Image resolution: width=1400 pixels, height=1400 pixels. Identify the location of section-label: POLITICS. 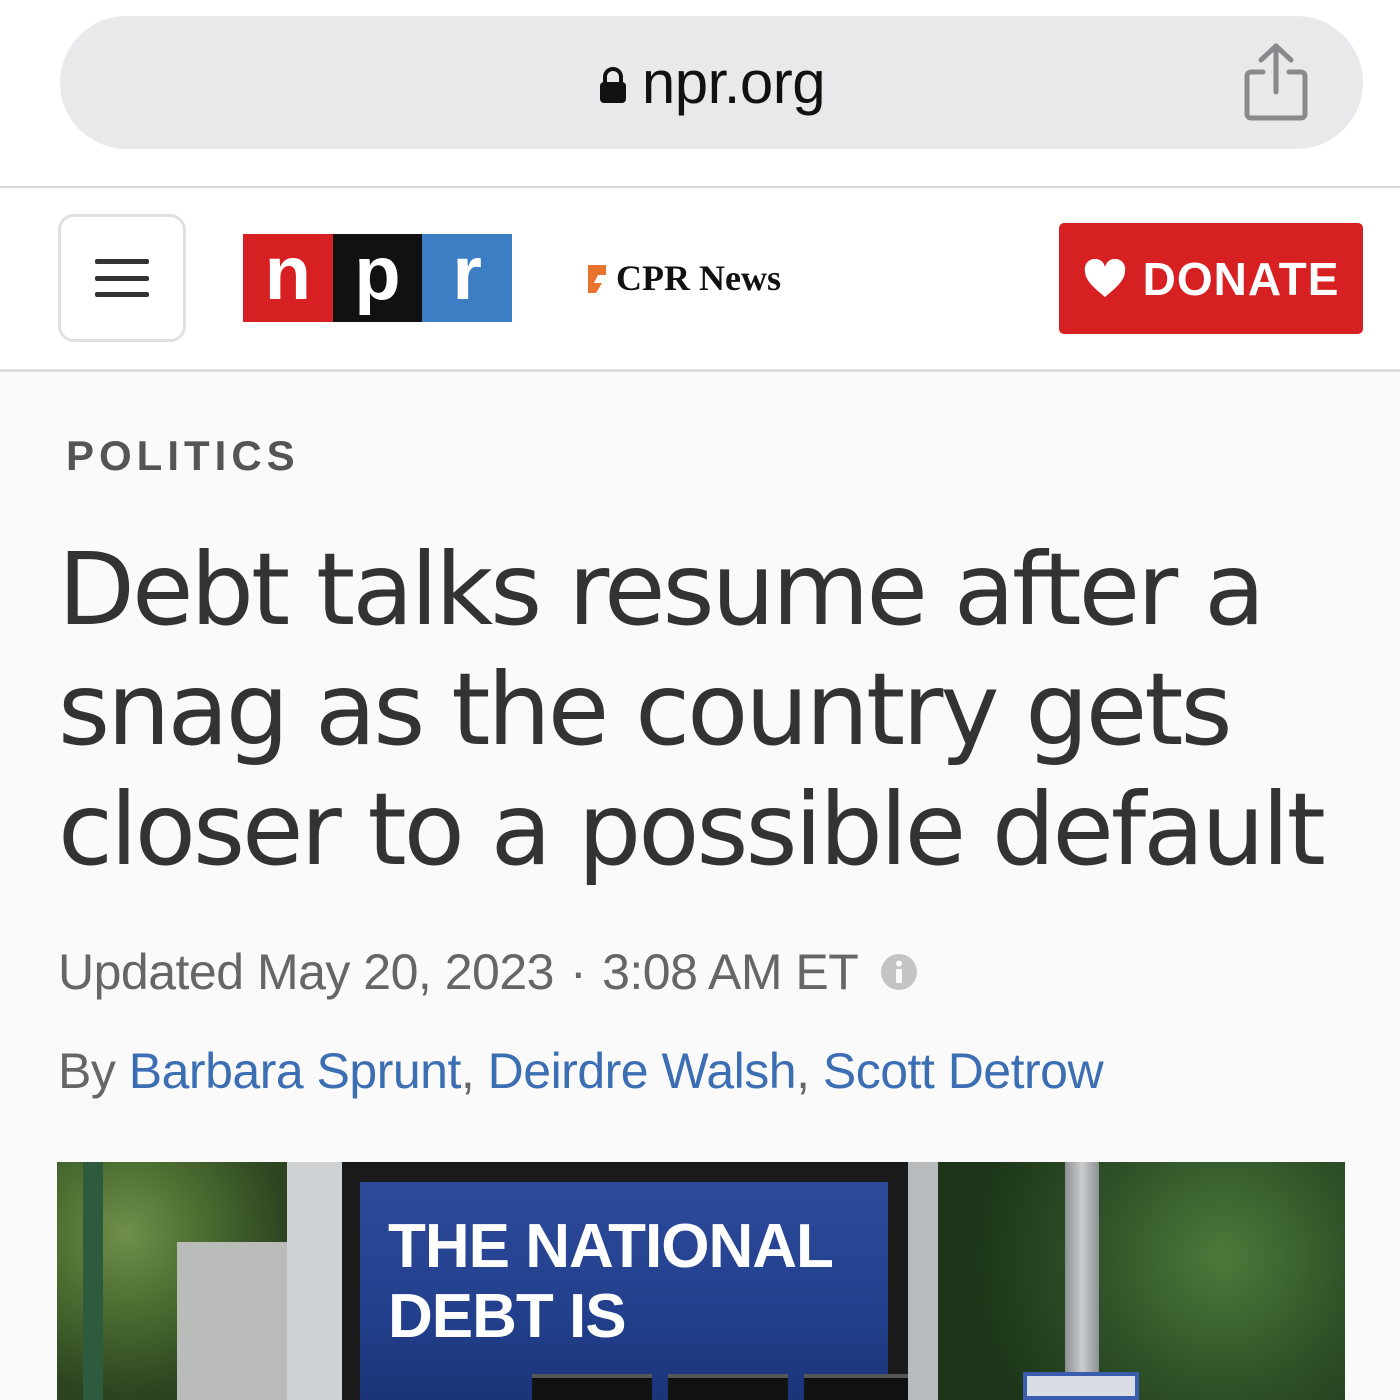
(183, 456).